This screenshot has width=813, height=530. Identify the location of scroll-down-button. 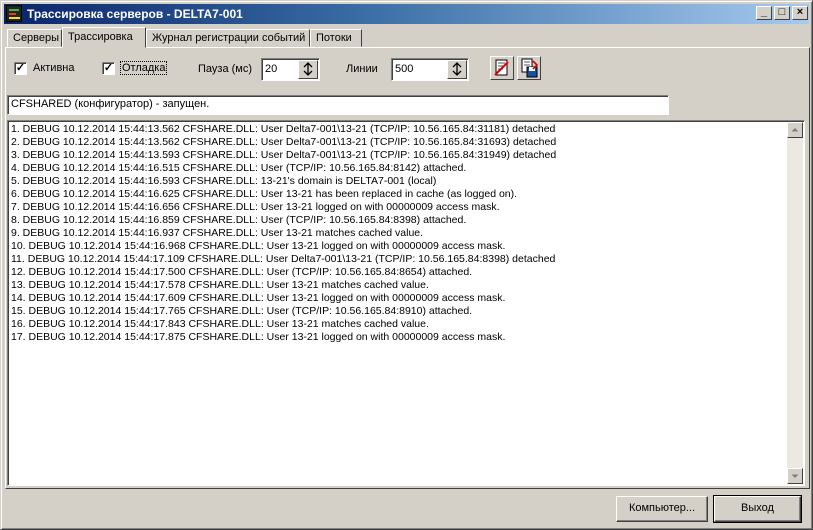
(795, 476).